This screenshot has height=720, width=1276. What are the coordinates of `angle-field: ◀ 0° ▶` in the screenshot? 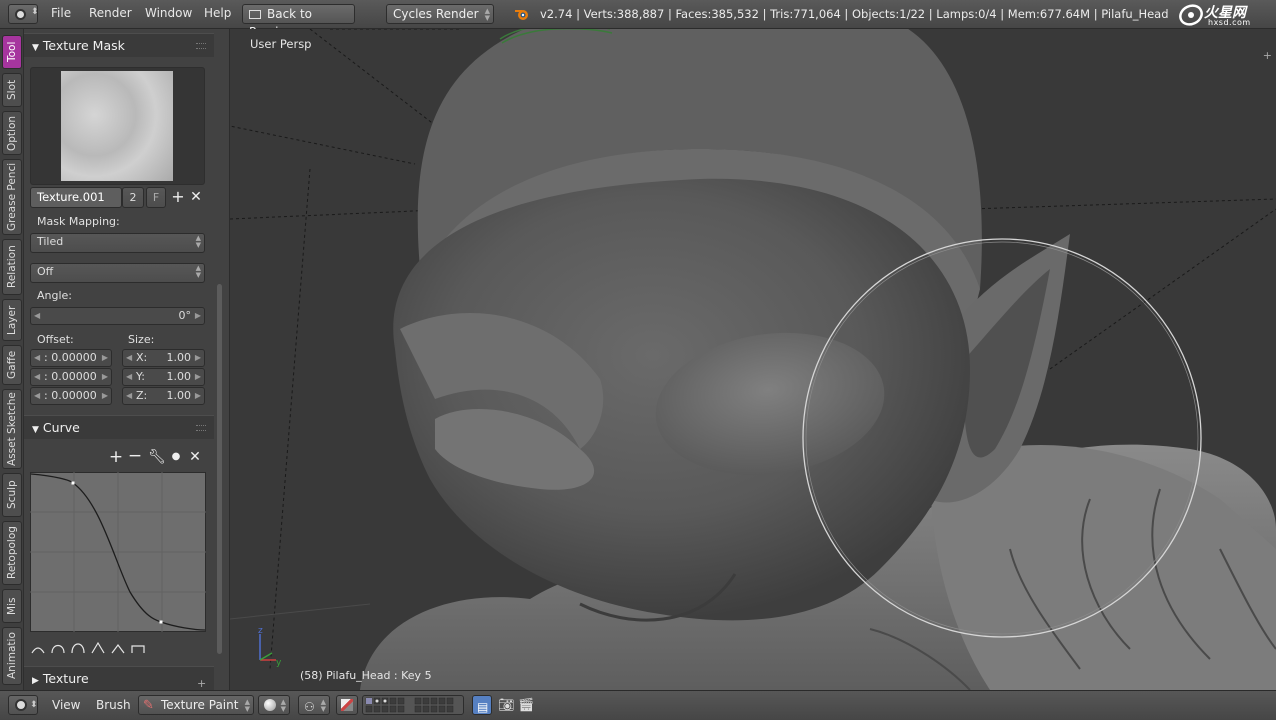 It's located at (117, 316).